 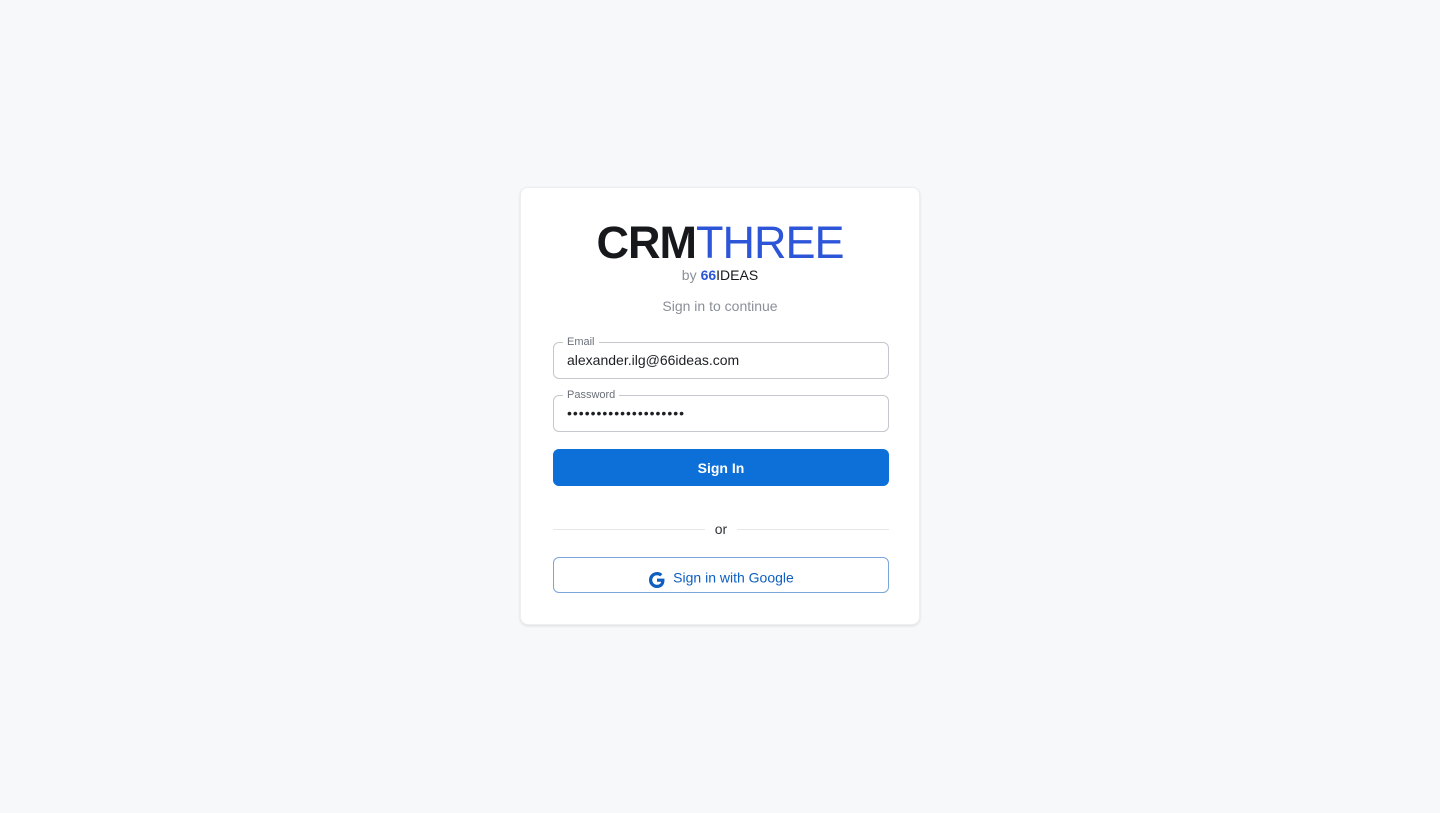 What do you see at coordinates (721, 467) in the screenshot?
I see `sign-in-button: Sign In` at bounding box center [721, 467].